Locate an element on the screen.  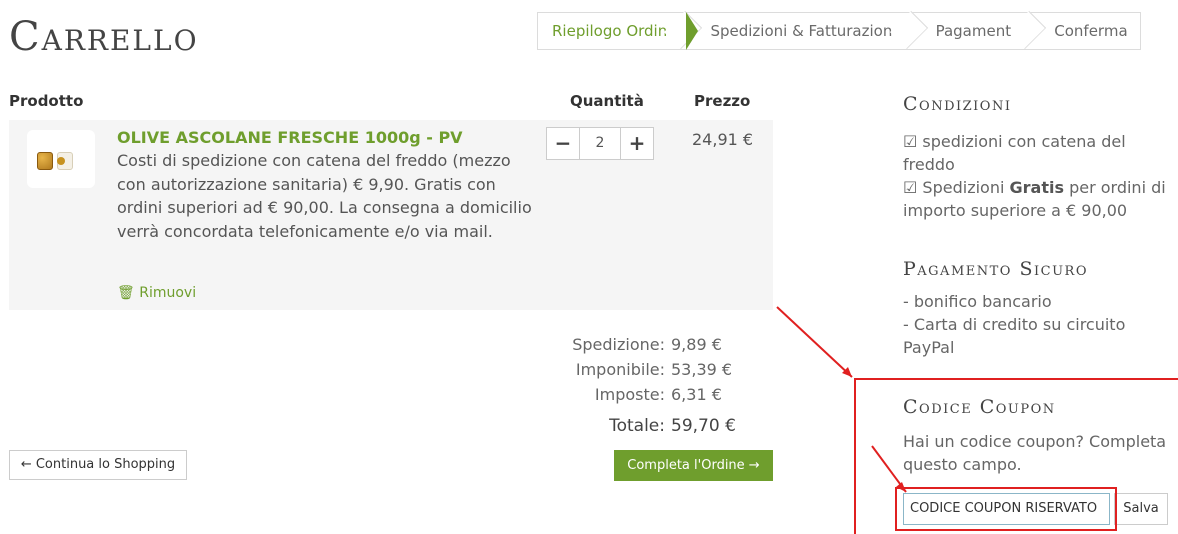
page-title: Carrello is located at coordinates (104, 37).